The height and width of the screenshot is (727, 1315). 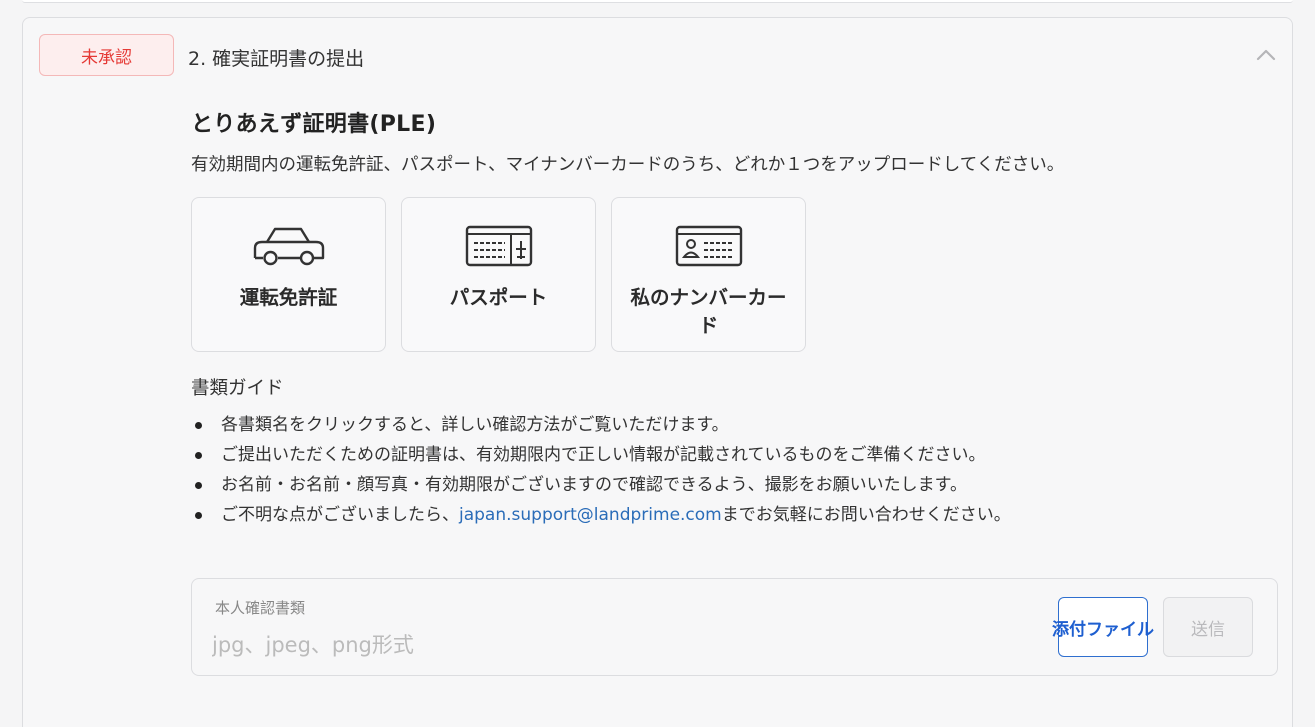 What do you see at coordinates (288, 274) in the screenshot?
I see `document-card-drivers-license: 運転免許証` at bounding box center [288, 274].